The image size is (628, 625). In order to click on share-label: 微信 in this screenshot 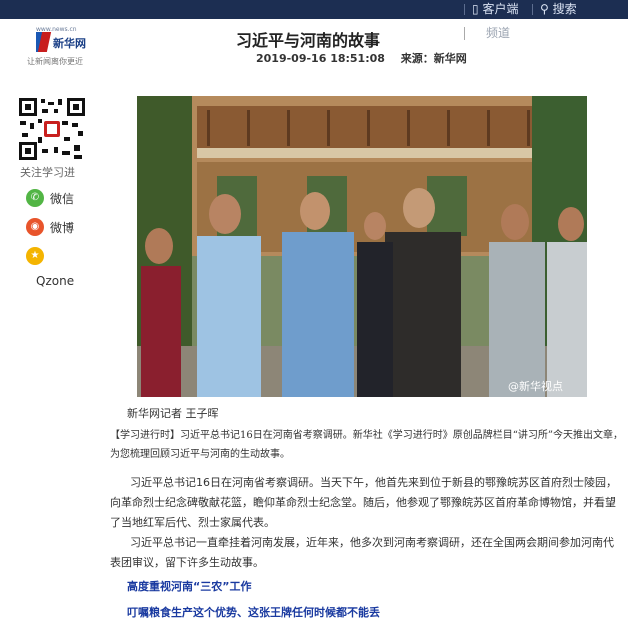, I will do `click(62, 199)`.